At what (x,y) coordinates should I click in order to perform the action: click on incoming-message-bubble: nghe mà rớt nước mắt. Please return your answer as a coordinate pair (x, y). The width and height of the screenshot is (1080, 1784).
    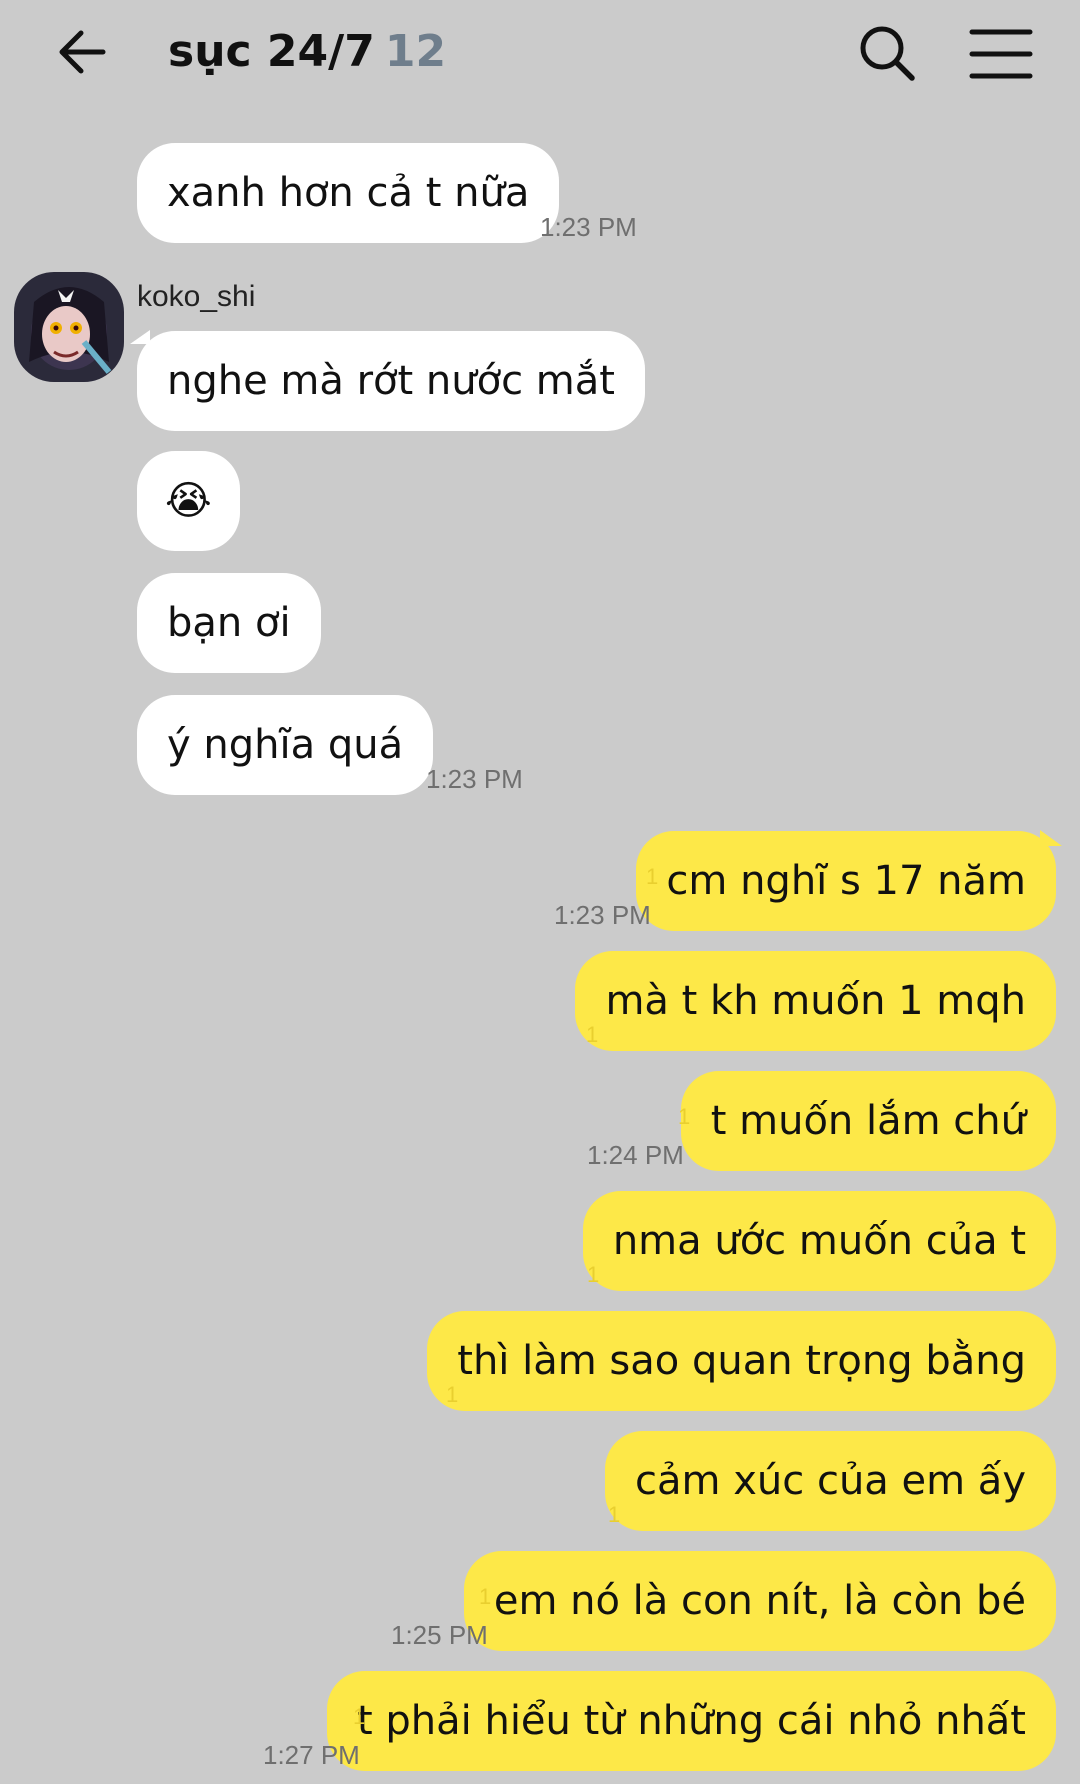
    Looking at the image, I should click on (391, 381).